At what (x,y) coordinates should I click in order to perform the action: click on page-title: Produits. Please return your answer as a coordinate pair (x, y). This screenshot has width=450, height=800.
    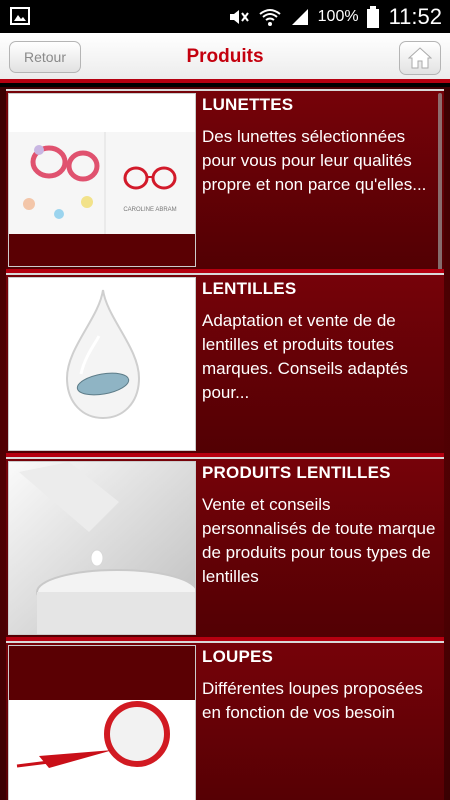
    Looking at the image, I should click on (225, 56).